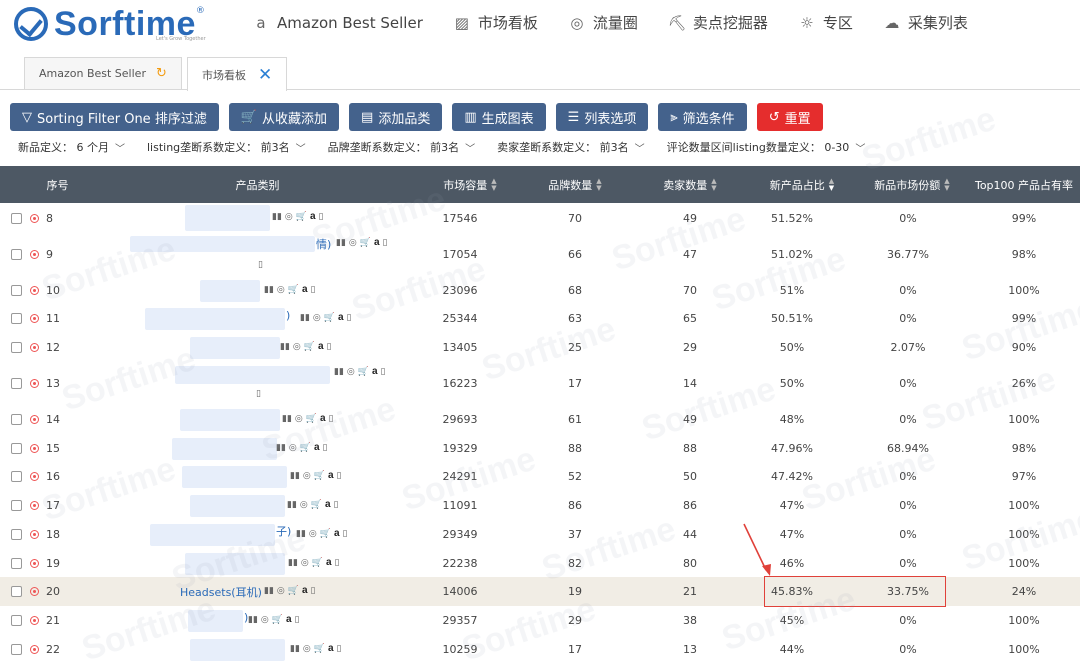 The image size is (1080, 669). Describe the element at coordinates (718, 22) in the screenshot. I see `nav-item-selling-point-miner: ⛏ 卖点挖掘器` at that location.